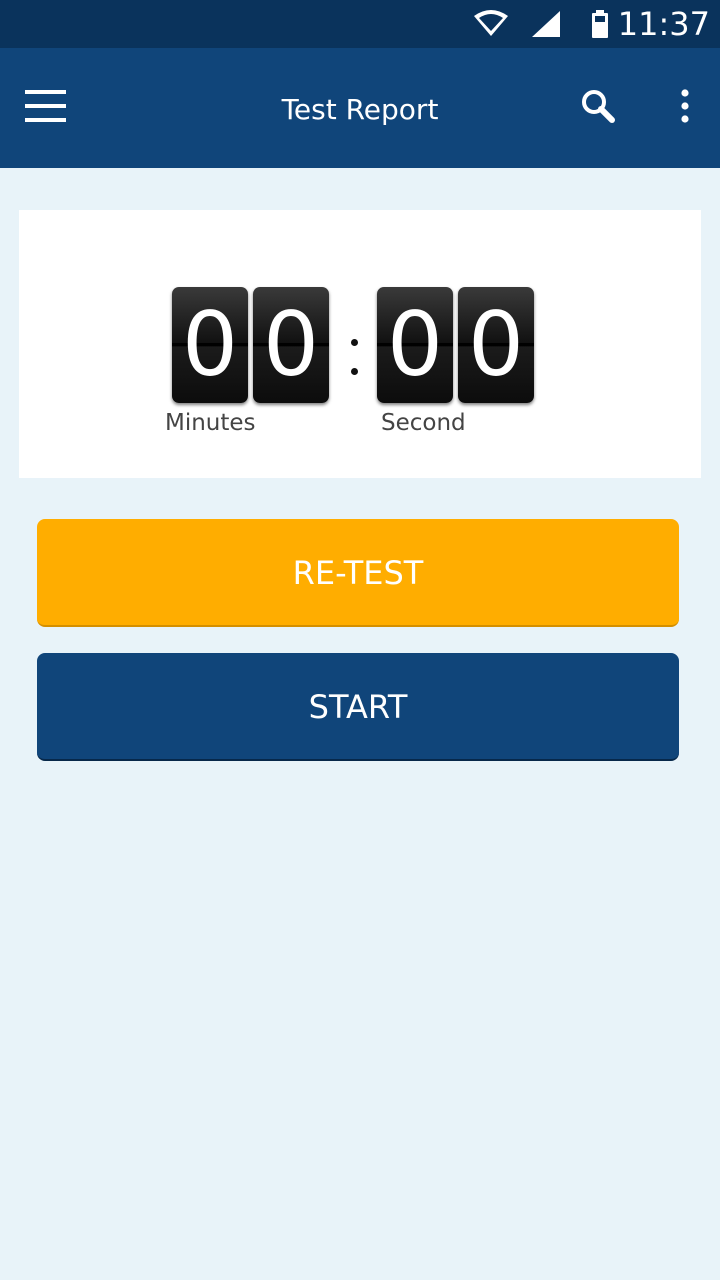 Image resolution: width=720 pixels, height=1280 pixels. What do you see at coordinates (354, 356) in the screenshot?
I see `time-separator` at bounding box center [354, 356].